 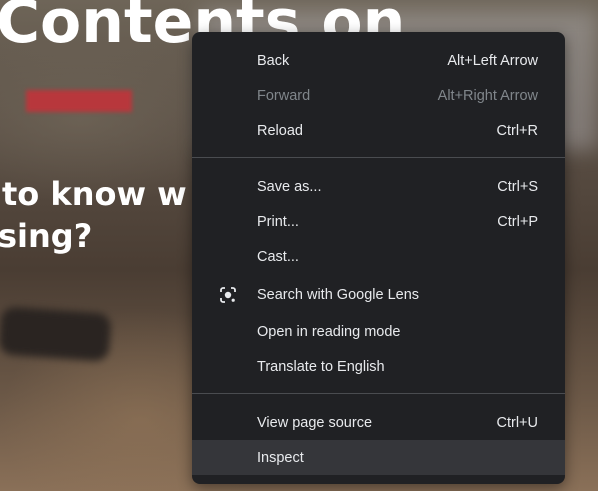 I want to click on menu-item-shortcut: Alt+Right Arrow, so click(x=487, y=95).